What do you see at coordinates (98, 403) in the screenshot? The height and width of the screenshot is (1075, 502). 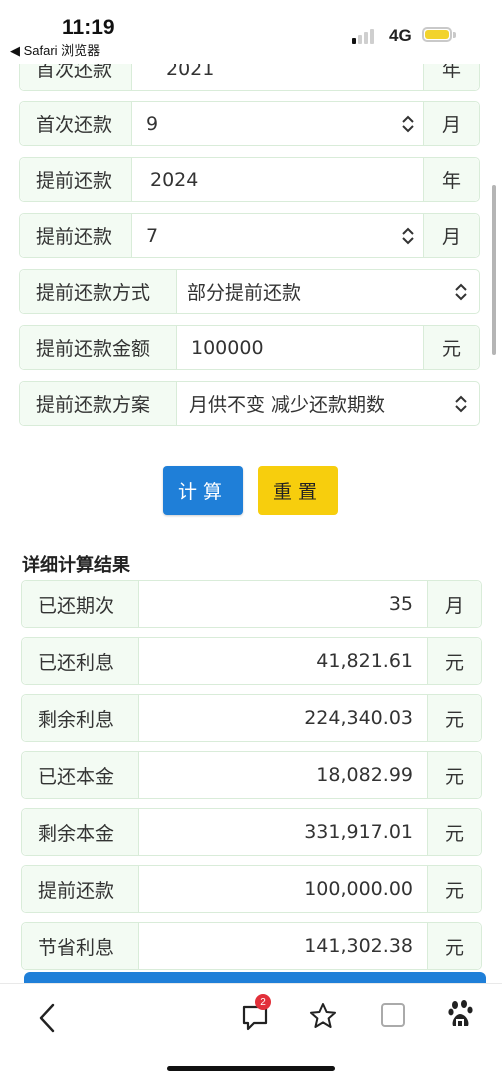 I see `prepay-plan-label: 提前还款方案` at bounding box center [98, 403].